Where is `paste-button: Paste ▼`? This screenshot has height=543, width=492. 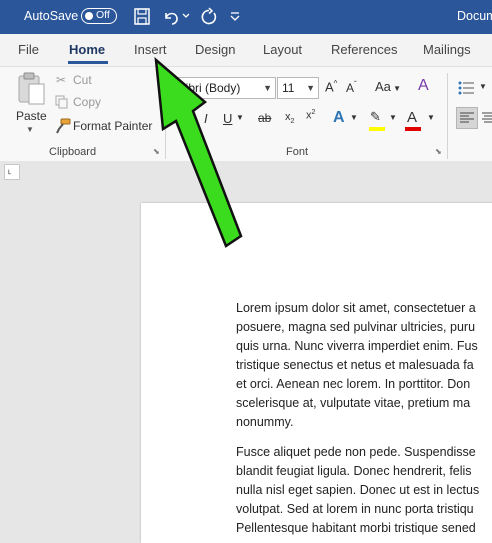 paste-button: Paste ▼ is located at coordinates (32, 104).